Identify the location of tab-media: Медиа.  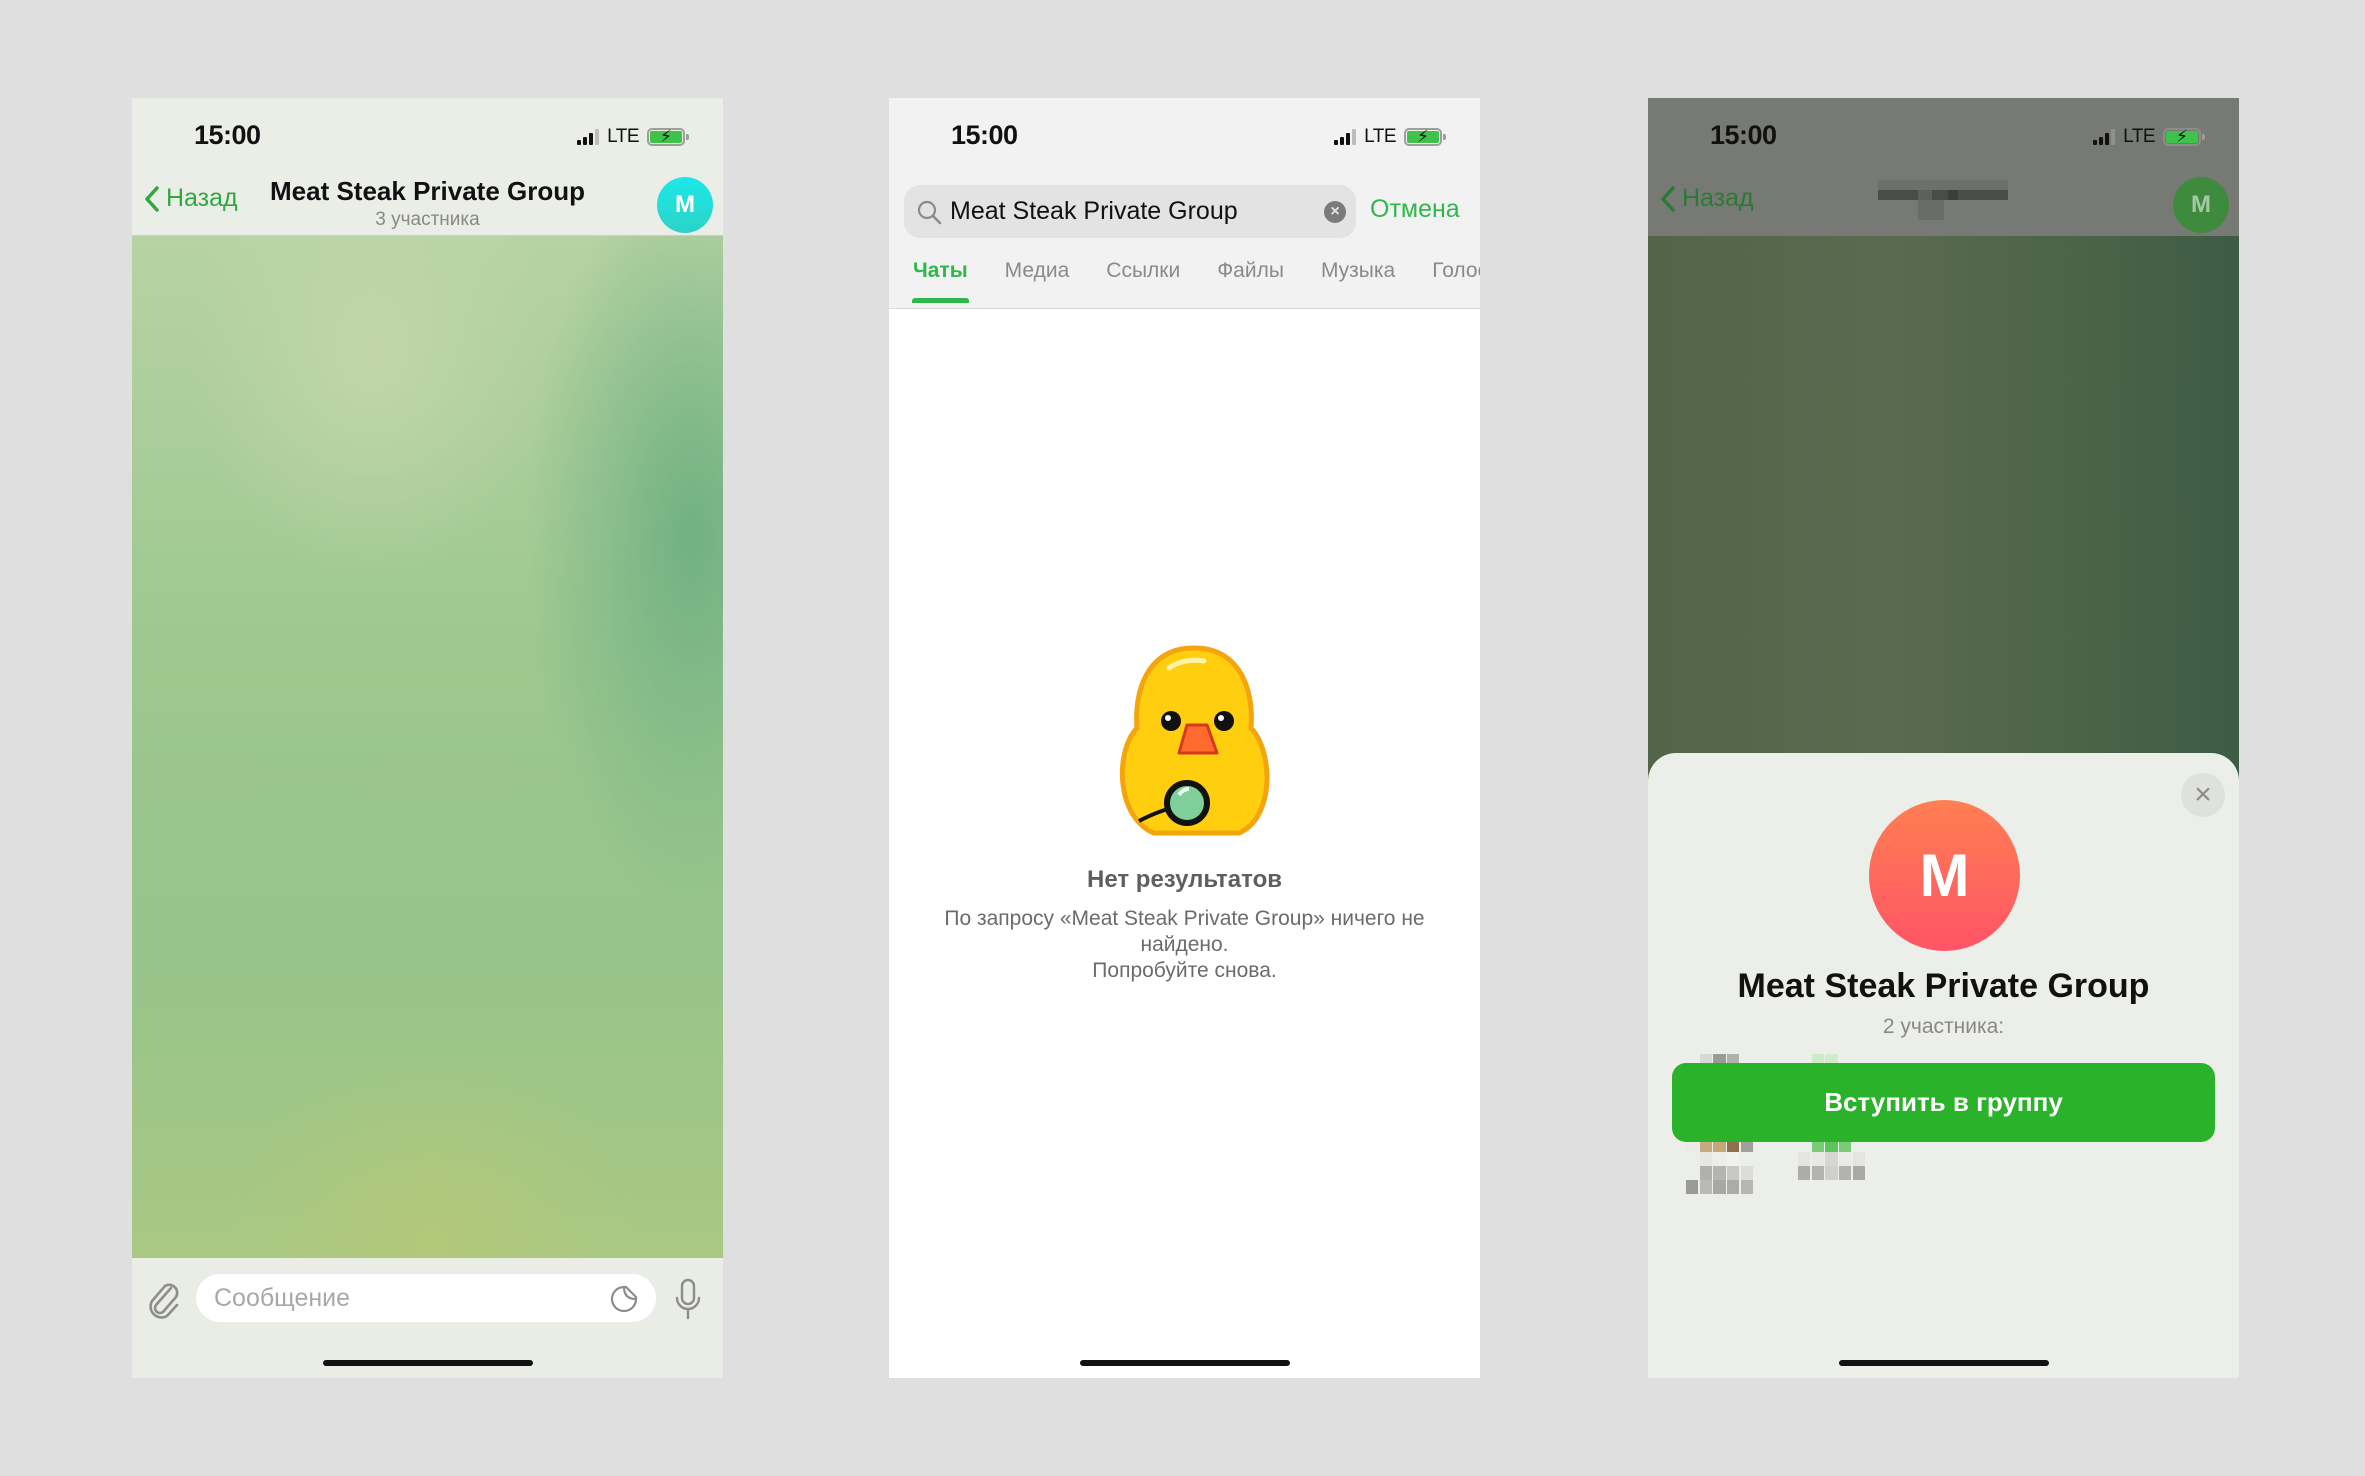
(1037, 271).